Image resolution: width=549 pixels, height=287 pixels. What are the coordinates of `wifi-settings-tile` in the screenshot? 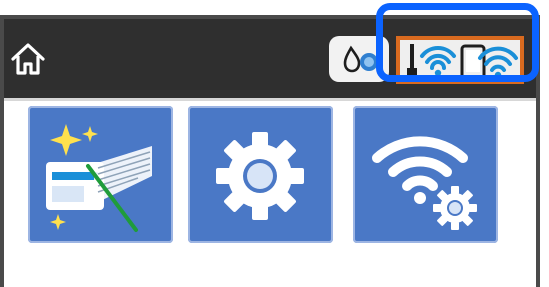 It's located at (425, 174).